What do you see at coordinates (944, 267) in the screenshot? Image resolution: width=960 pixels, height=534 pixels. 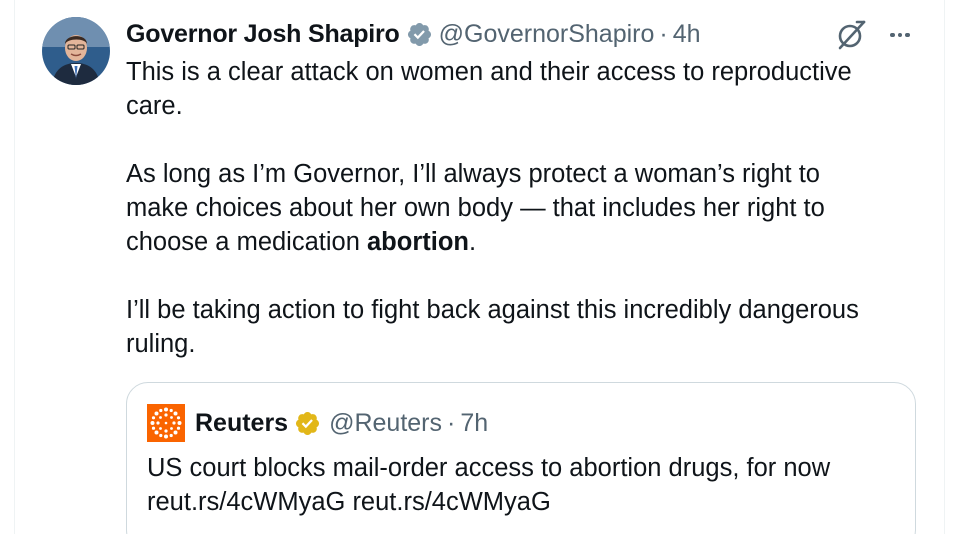 I see `timeline-border-right` at bounding box center [944, 267].